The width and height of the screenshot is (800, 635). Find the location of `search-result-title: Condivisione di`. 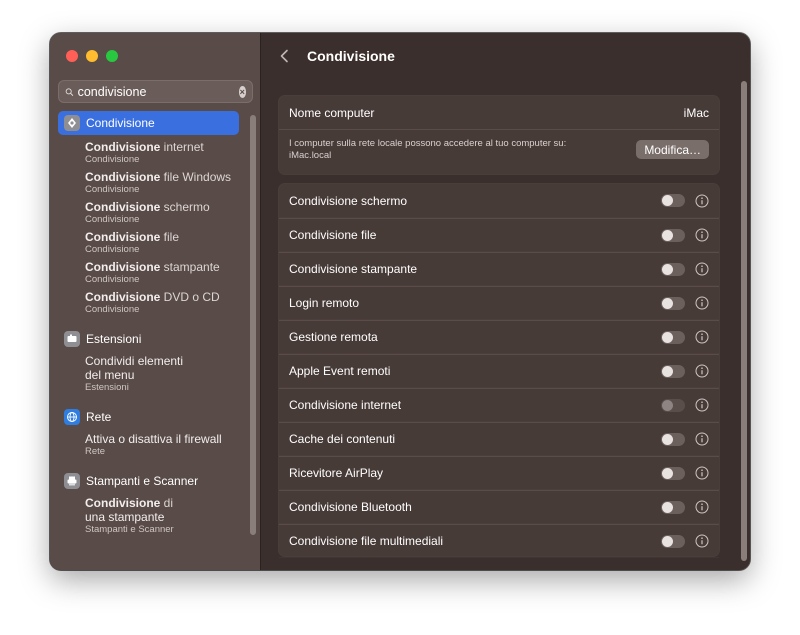

search-result-title: Condivisione di is located at coordinates (167, 503).